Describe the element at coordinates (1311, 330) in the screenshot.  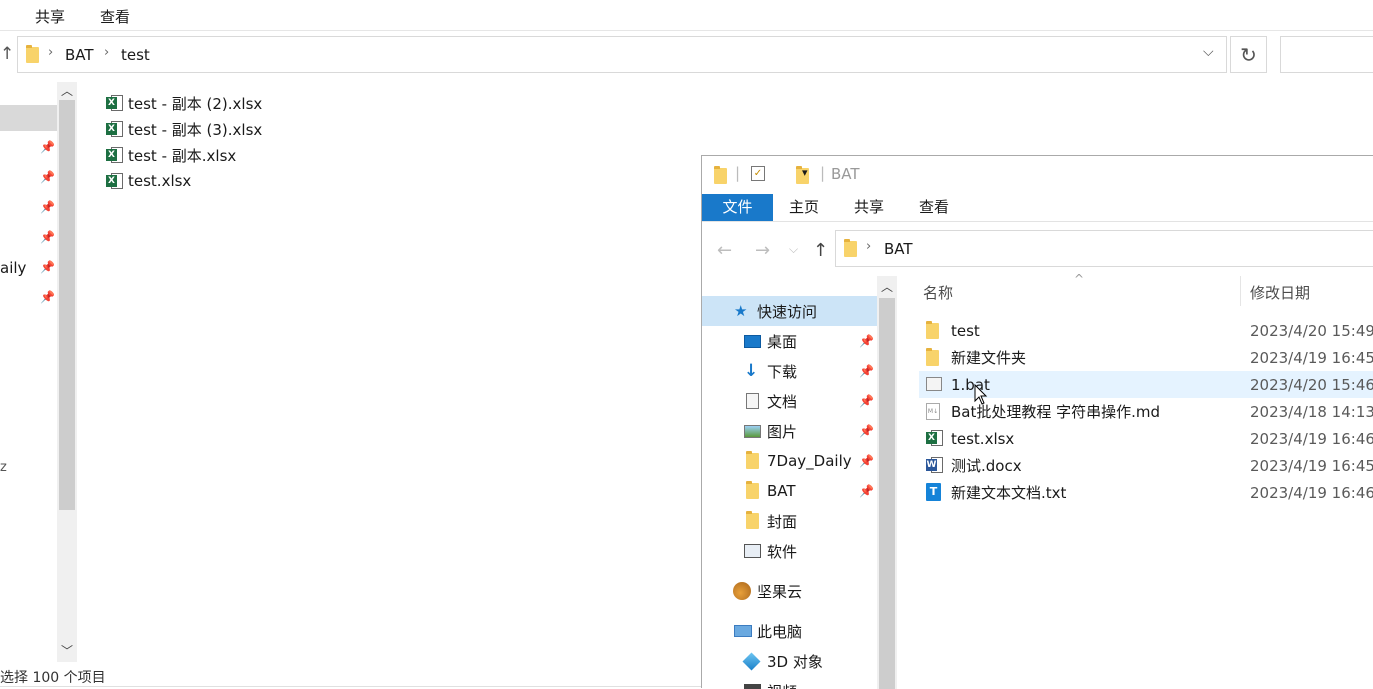
I see `file-date: 2023/4/20 15:49` at that location.